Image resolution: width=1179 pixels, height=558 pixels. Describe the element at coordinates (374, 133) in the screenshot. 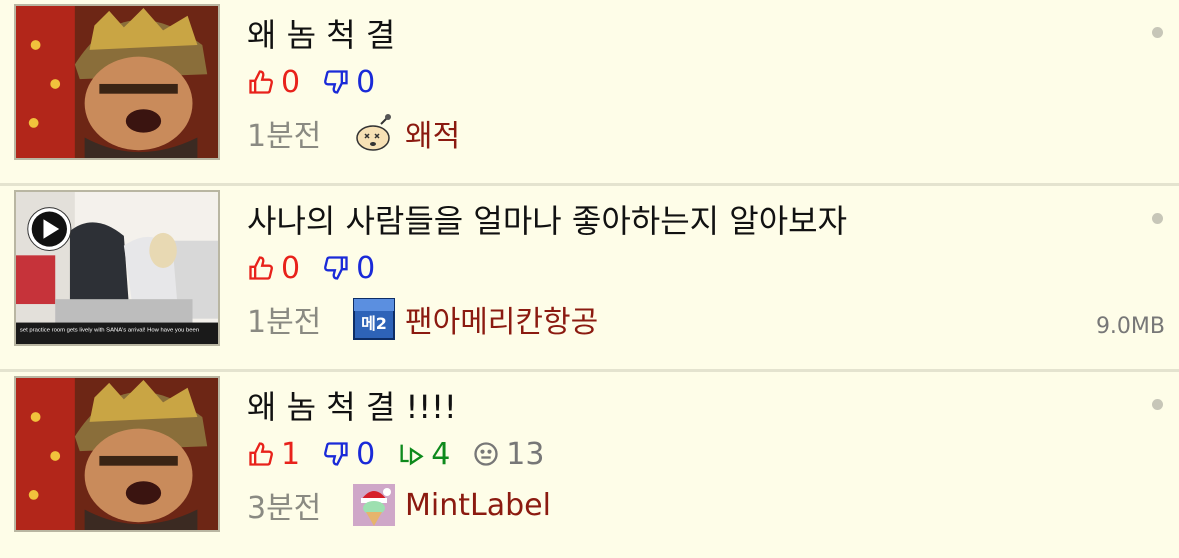

I see `bomb-face-icon` at that location.